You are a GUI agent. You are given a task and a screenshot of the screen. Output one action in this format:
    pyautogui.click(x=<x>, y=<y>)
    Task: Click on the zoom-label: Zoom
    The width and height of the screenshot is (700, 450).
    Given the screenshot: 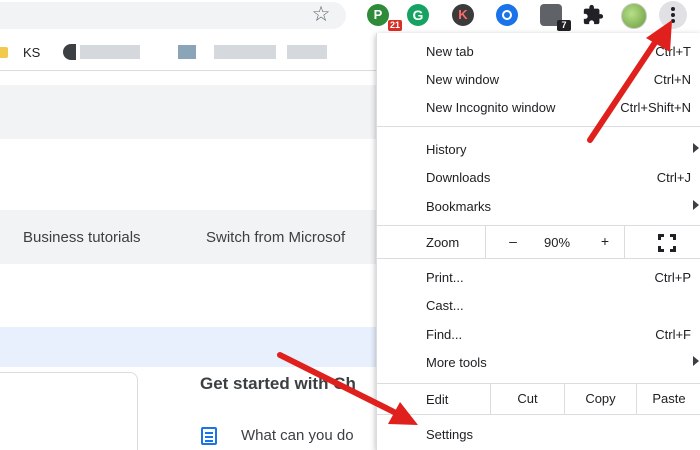 What is the action you would take?
    pyautogui.click(x=443, y=242)
    